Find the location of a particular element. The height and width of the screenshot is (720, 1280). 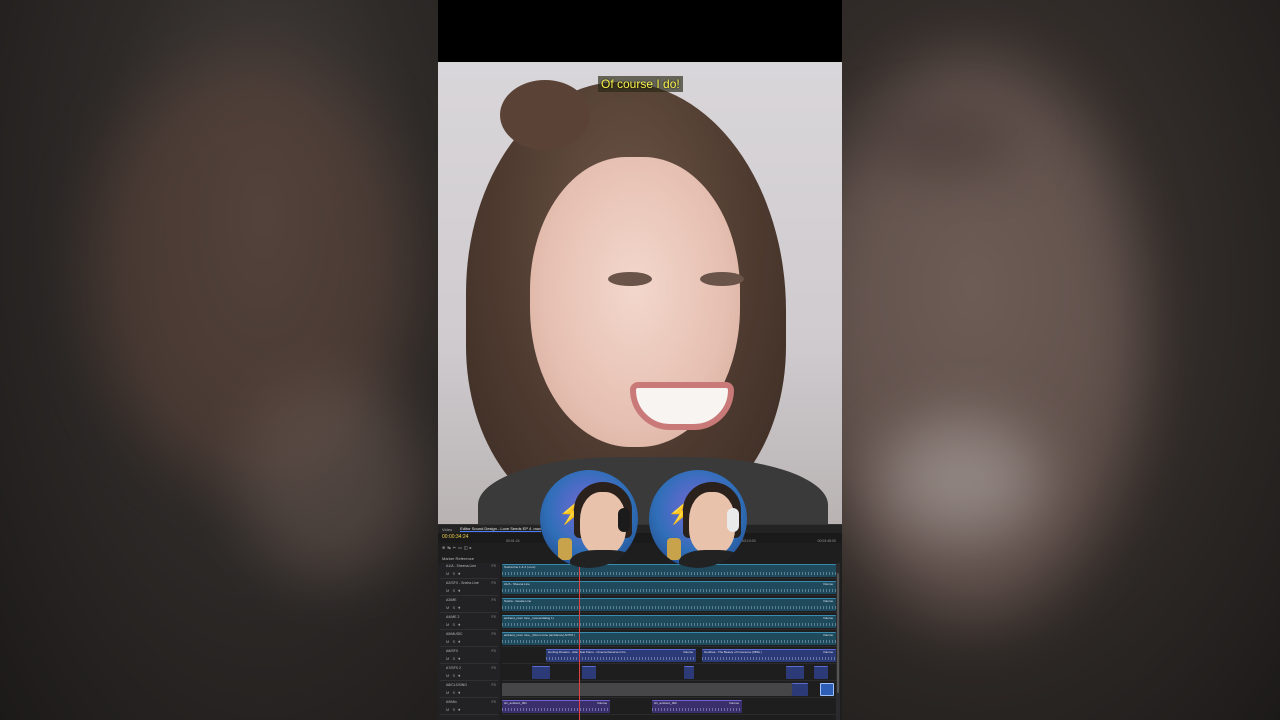

streamer-cam-1: ⚡ is located at coordinates (589, 519).